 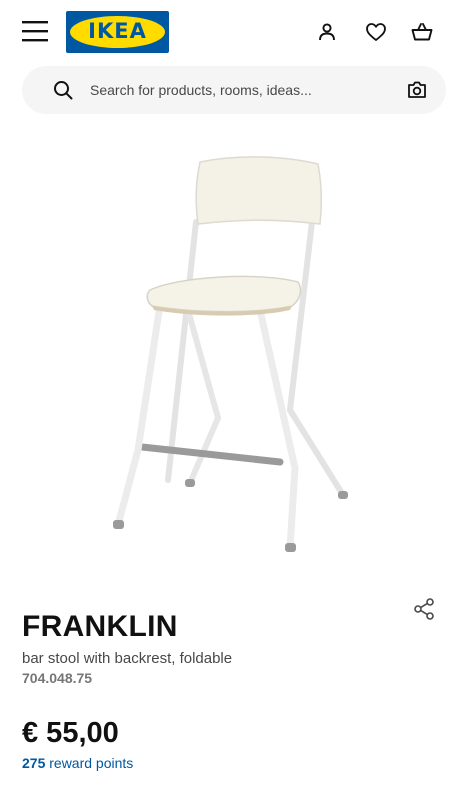 I want to click on magnifier-icon, so click(x=63, y=90).